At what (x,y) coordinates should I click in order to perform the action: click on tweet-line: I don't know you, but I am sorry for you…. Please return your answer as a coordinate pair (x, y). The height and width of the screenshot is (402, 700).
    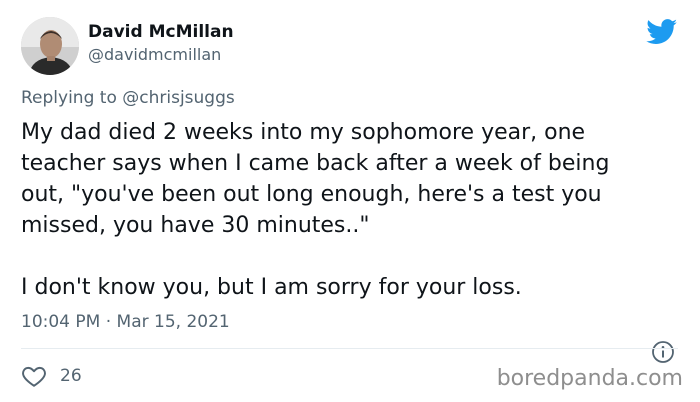
    Looking at the image, I should click on (271, 287).